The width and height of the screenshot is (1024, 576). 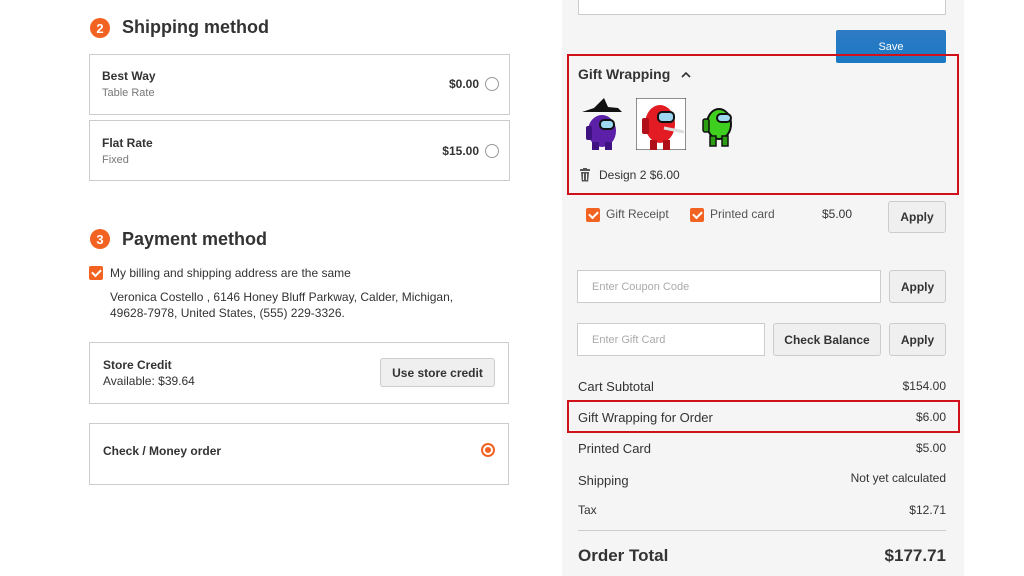 I want to click on address-input-partial, so click(x=762, y=7).